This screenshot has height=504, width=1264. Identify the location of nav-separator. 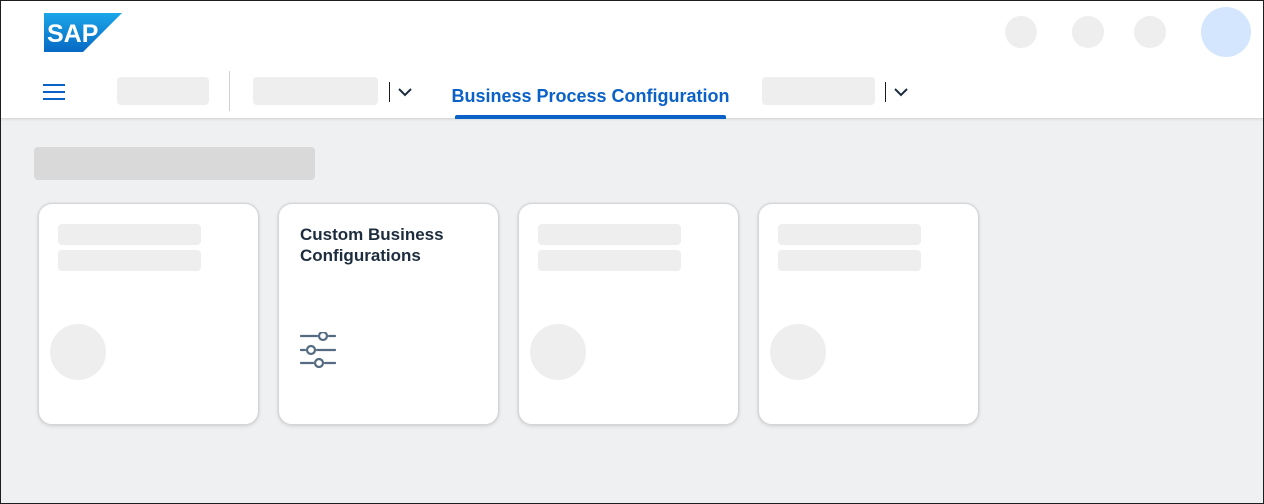
(229, 91).